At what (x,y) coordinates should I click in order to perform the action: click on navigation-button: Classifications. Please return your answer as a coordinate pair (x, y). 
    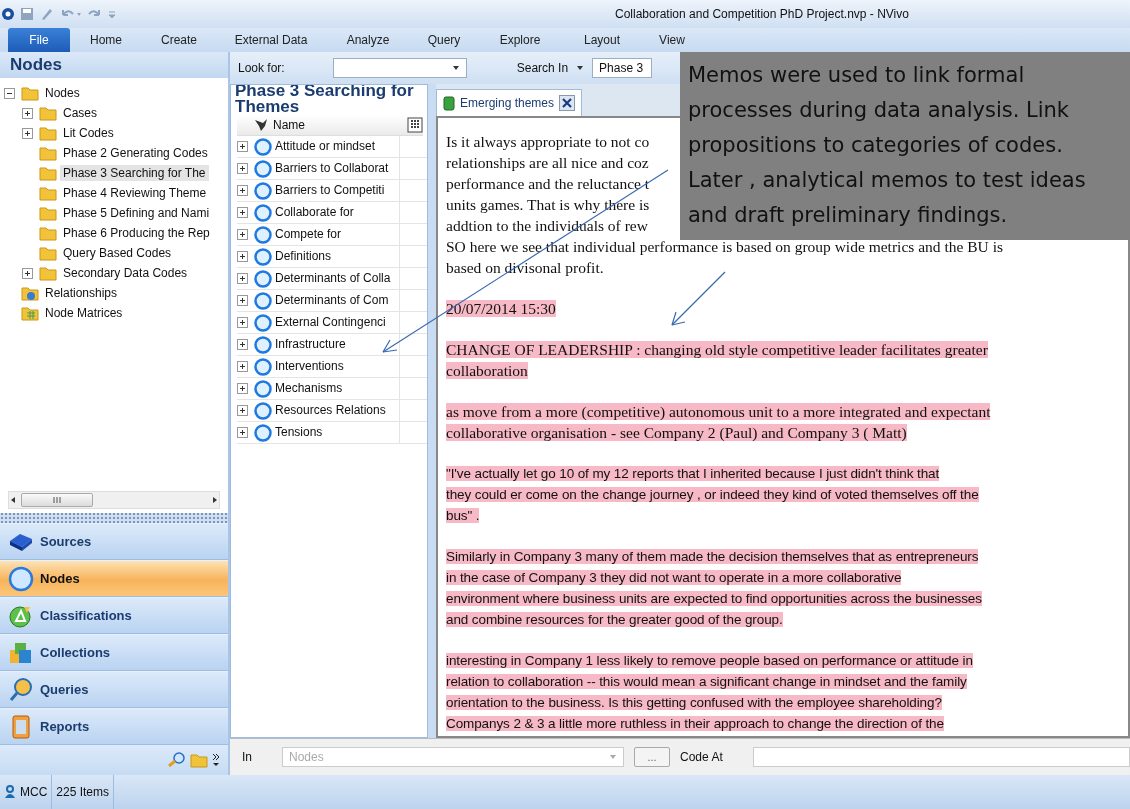
    Looking at the image, I should click on (114, 615).